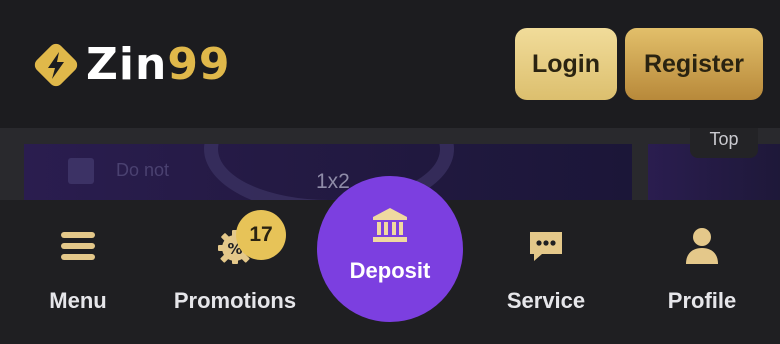 This screenshot has width=780, height=344. Describe the element at coordinates (724, 143) in the screenshot. I see `scroll-top-button: Top` at that location.